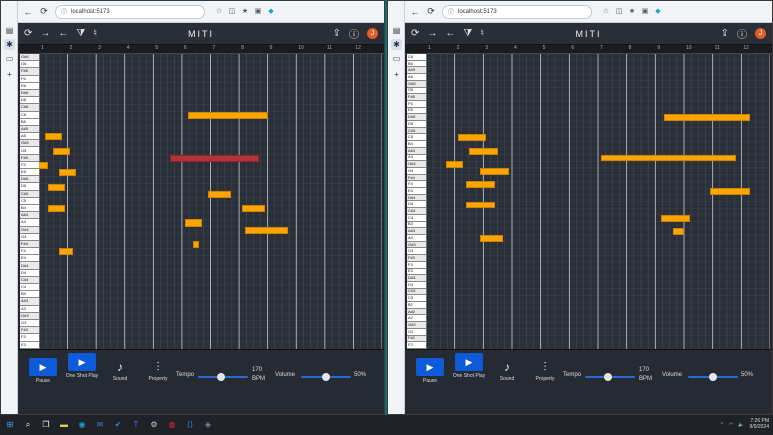 This screenshot has height=435, width=773. What do you see at coordinates (29, 93) in the screenshot?
I see `piano-key: D#6` at bounding box center [29, 93].